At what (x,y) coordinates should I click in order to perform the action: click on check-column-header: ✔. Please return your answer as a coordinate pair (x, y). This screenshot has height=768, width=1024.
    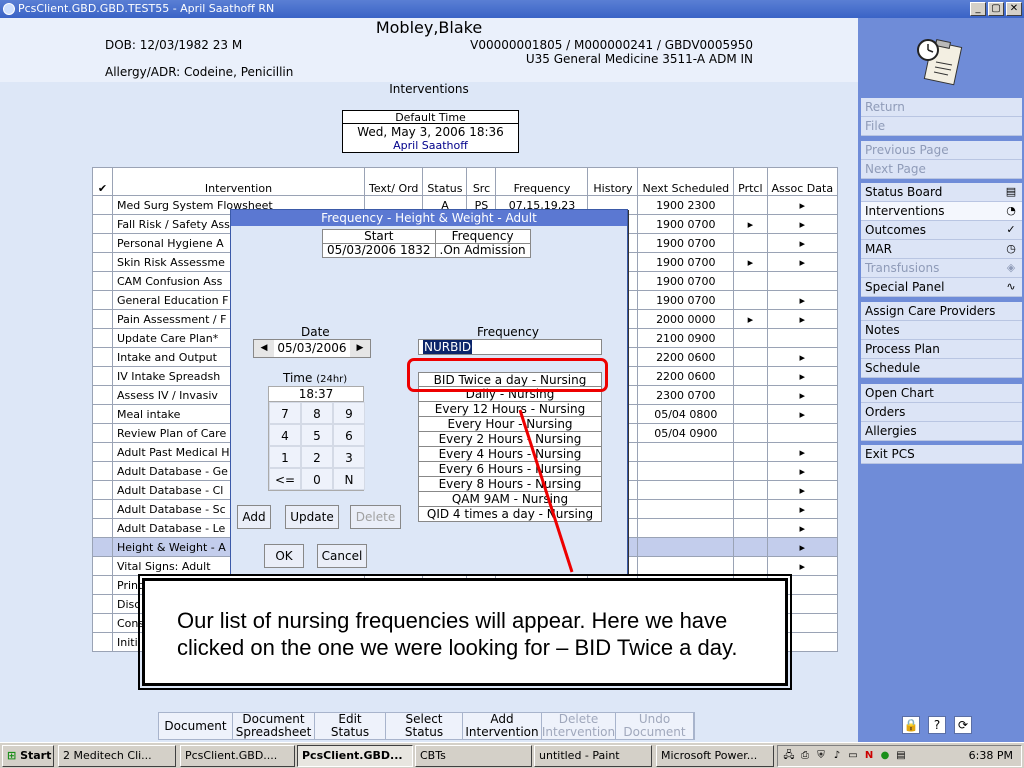
    Looking at the image, I should click on (102, 181).